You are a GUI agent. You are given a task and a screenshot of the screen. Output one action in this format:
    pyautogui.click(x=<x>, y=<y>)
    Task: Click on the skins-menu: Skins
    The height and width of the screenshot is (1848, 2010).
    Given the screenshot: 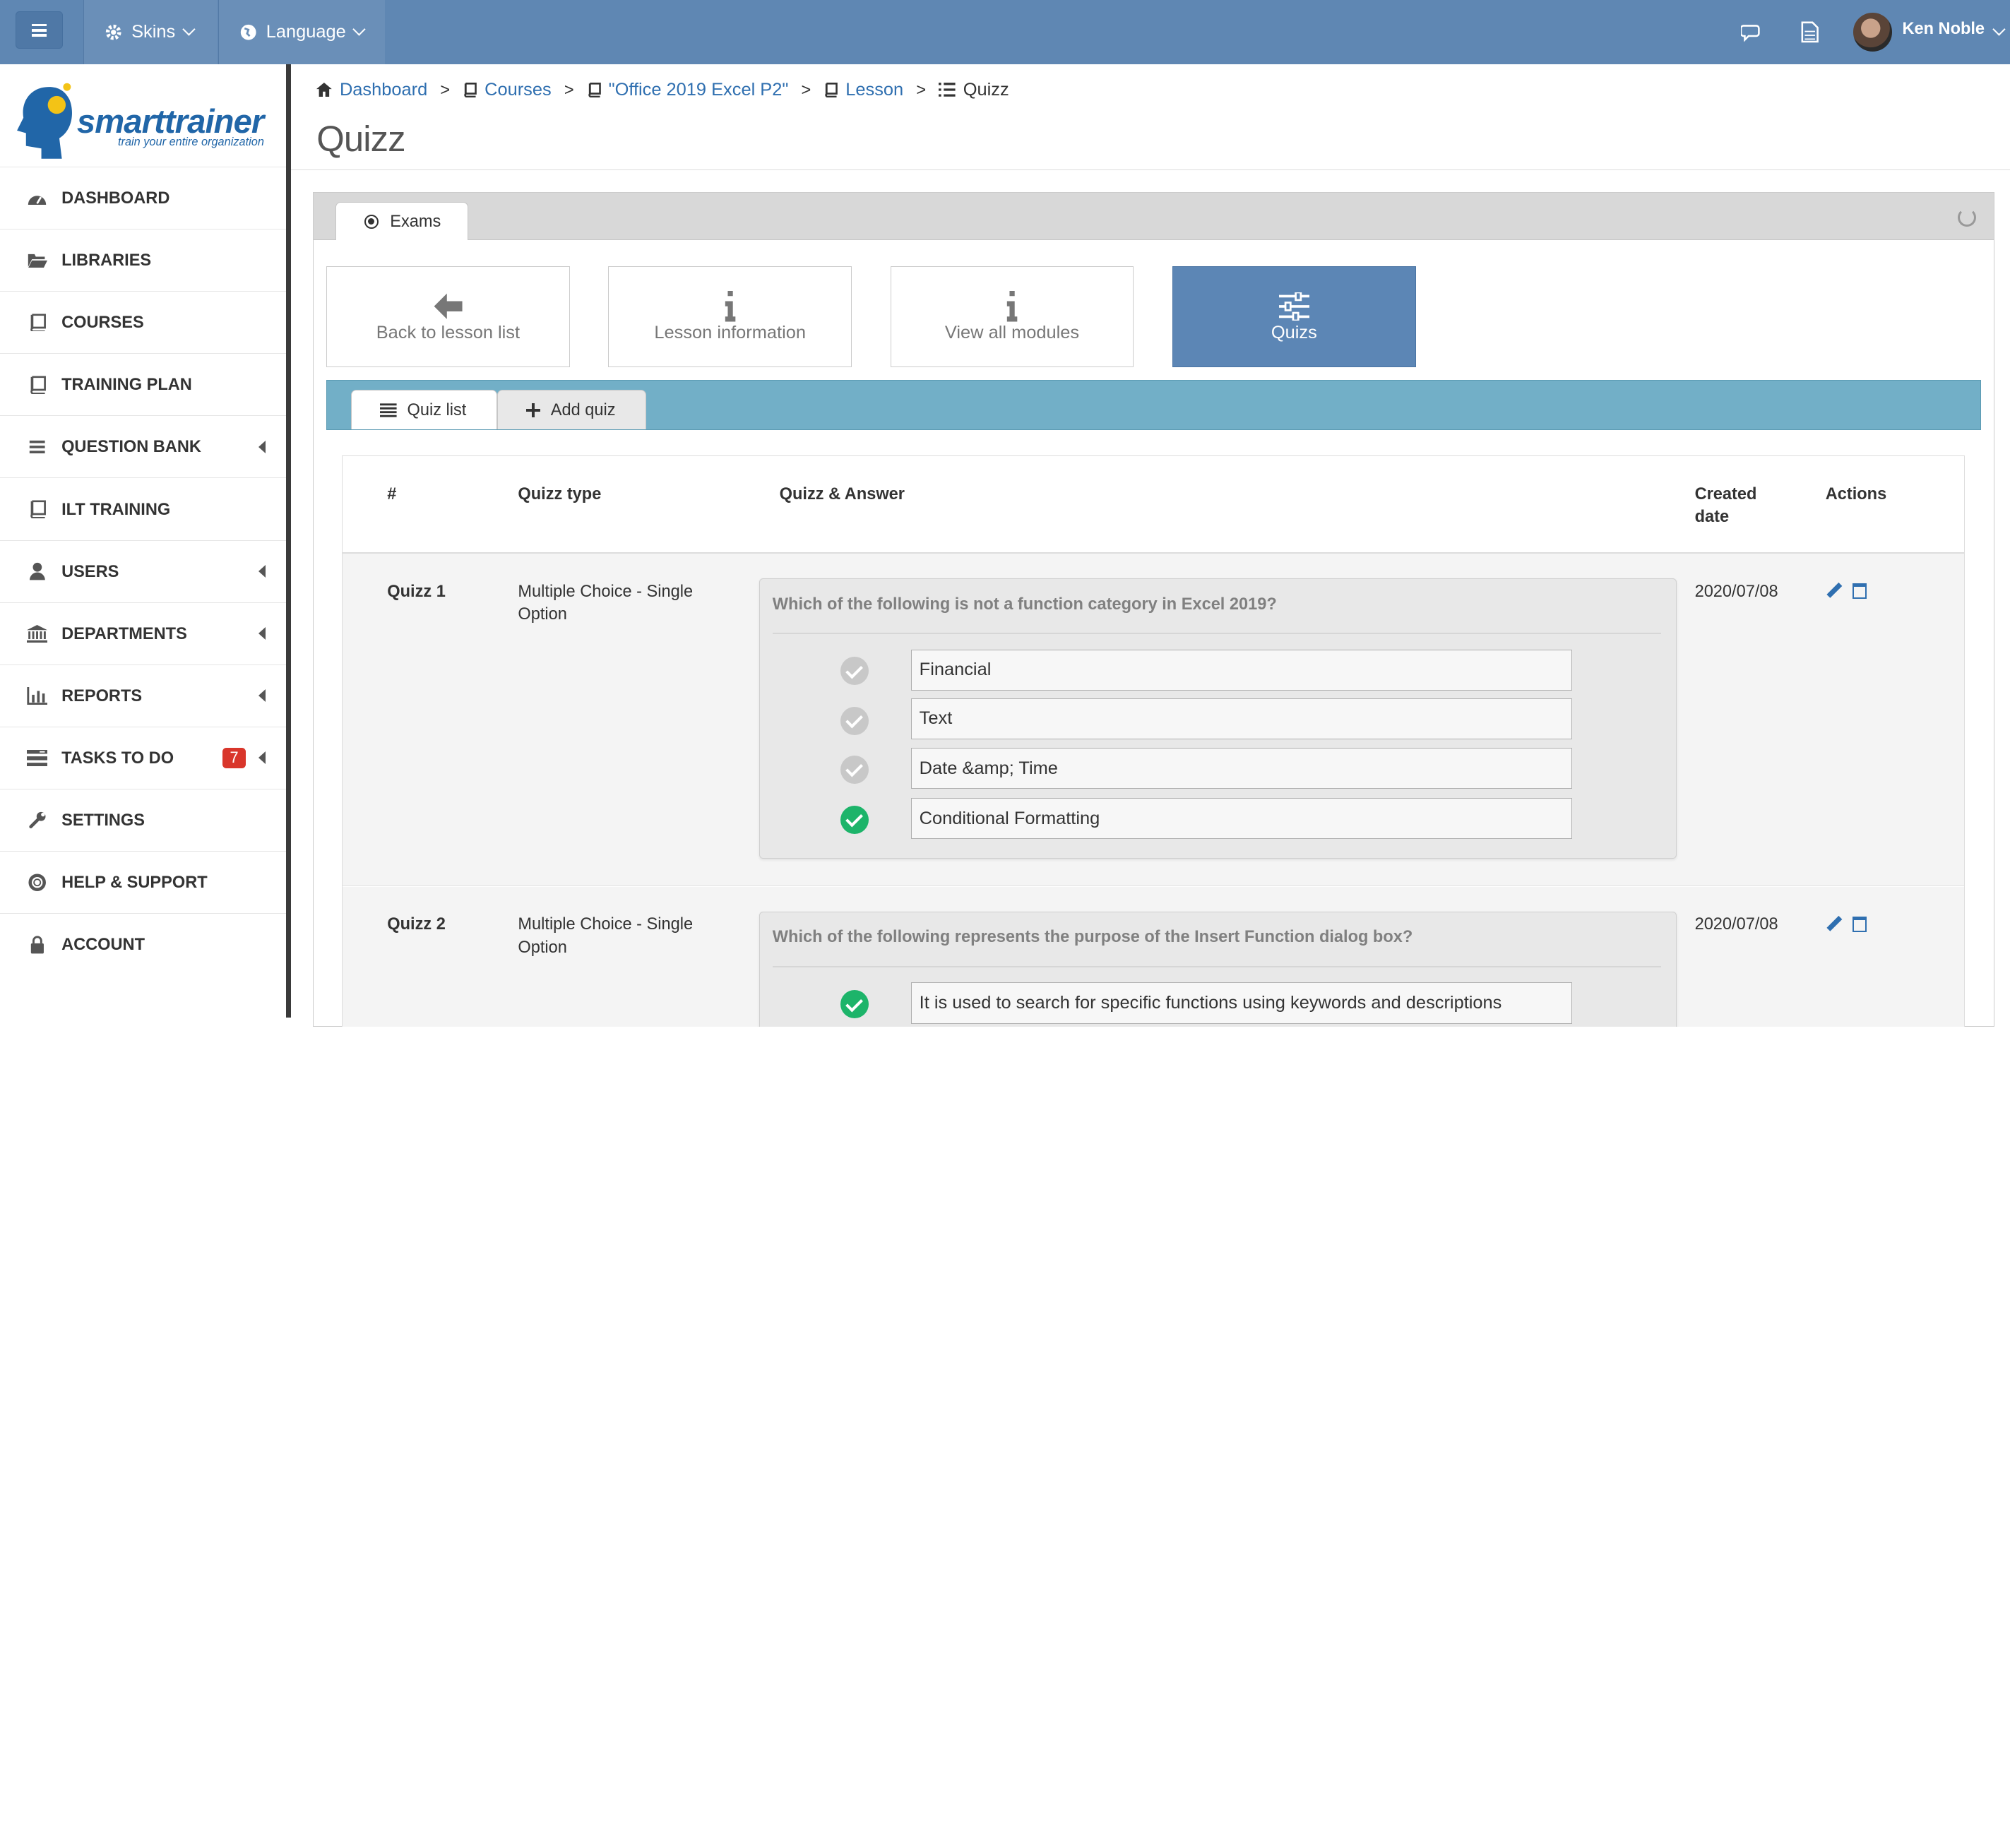 What is the action you would take?
    pyautogui.click(x=150, y=32)
    